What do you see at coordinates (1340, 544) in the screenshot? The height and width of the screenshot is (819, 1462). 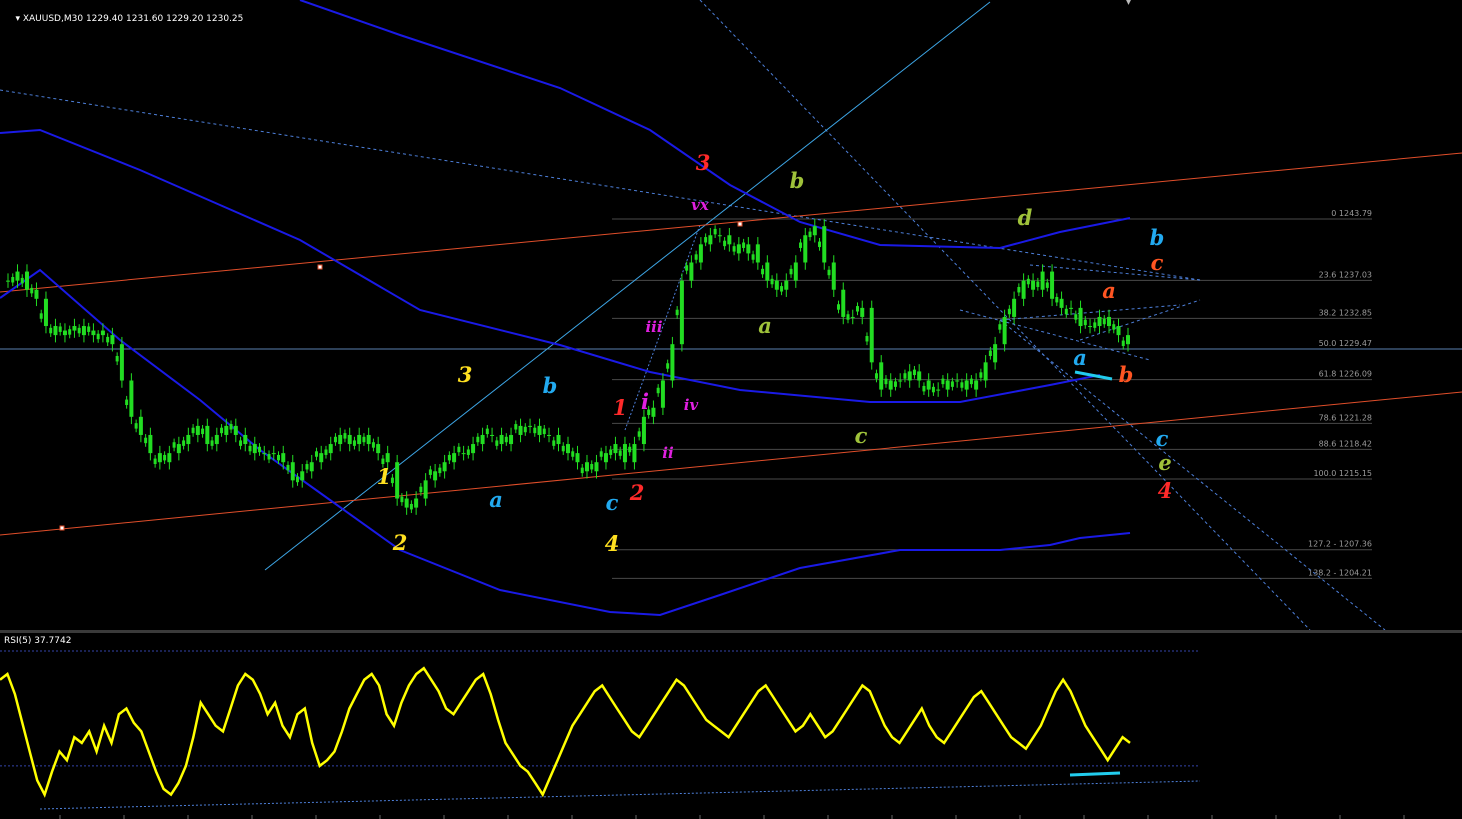 I see `fib-level-label: 127.2 - 1207.36` at bounding box center [1340, 544].